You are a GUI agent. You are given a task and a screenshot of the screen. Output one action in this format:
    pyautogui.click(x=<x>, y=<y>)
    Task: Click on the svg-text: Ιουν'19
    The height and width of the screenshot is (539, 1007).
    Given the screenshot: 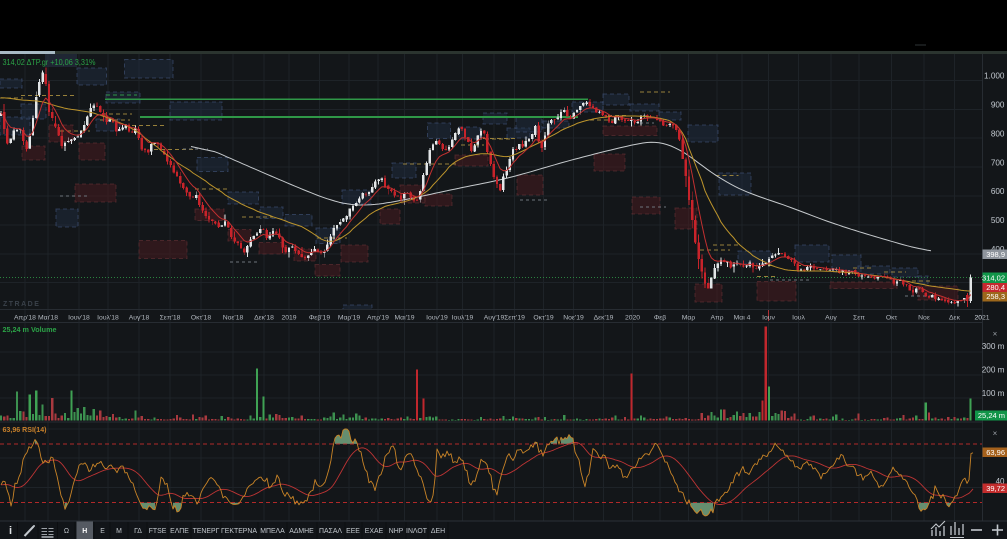 What is the action you would take?
    pyautogui.click(x=437, y=318)
    